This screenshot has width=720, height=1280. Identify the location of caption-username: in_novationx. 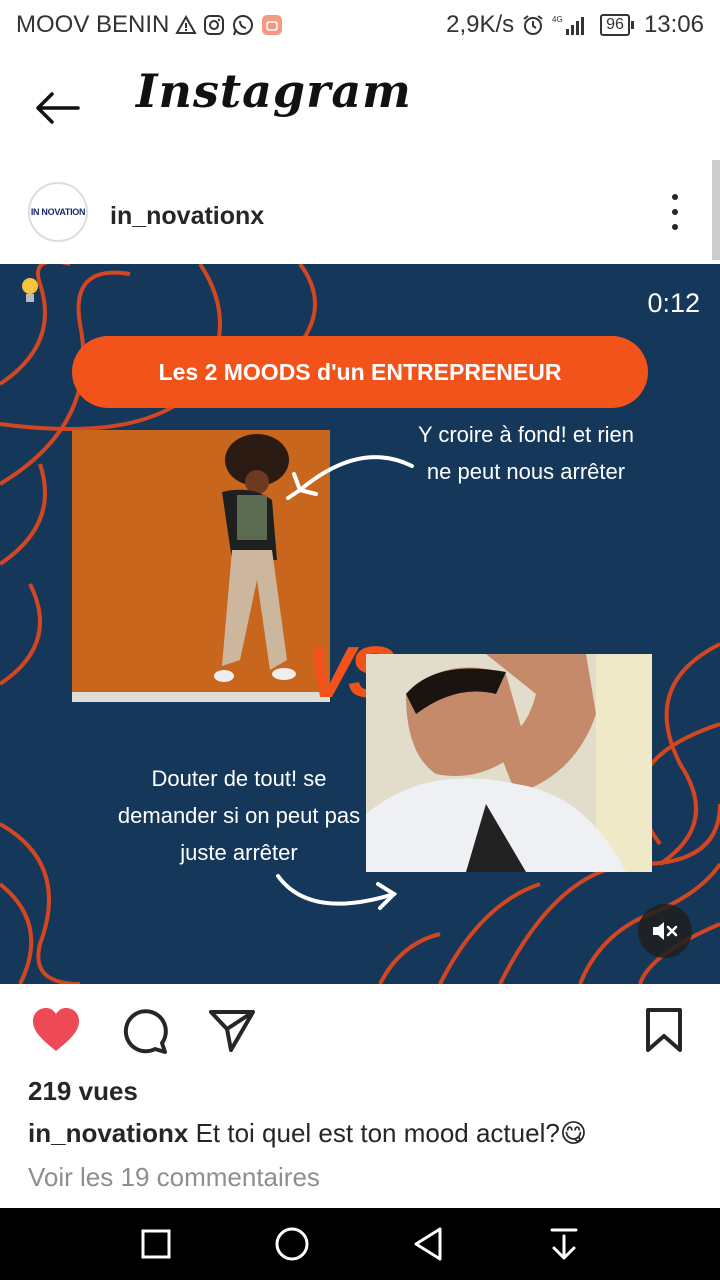
(108, 1133).